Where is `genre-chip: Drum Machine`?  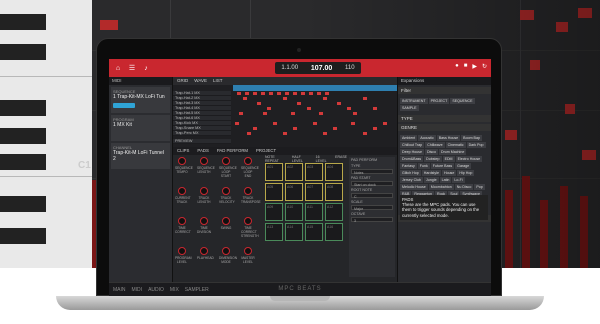
genre-chip: Drum Machine is located at coordinates (452, 152).